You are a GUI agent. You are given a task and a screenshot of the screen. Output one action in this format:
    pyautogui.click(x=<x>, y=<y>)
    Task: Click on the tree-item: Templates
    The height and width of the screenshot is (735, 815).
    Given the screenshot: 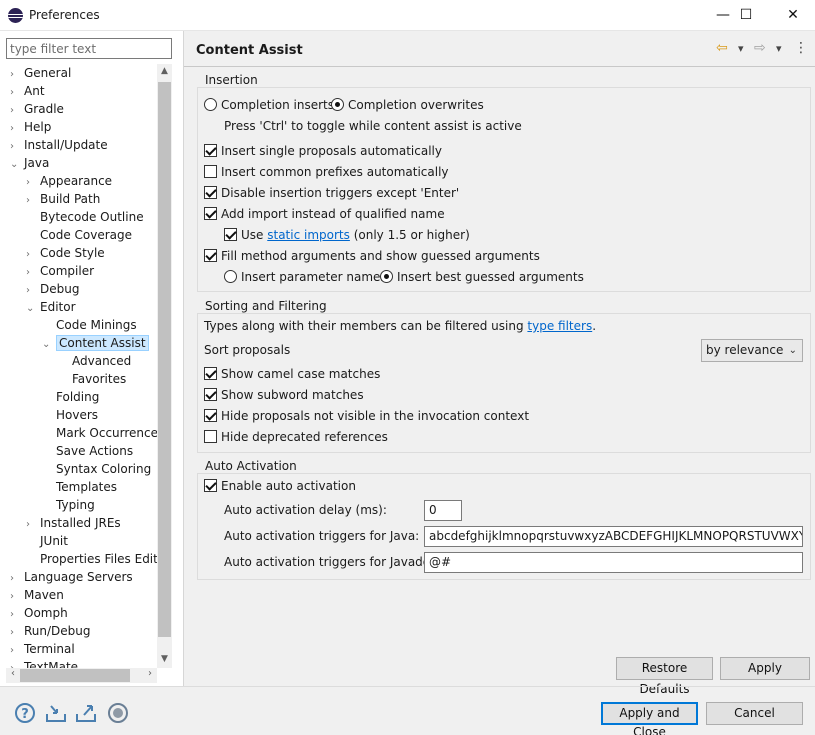 What is the action you would take?
    pyautogui.click(x=79, y=487)
    